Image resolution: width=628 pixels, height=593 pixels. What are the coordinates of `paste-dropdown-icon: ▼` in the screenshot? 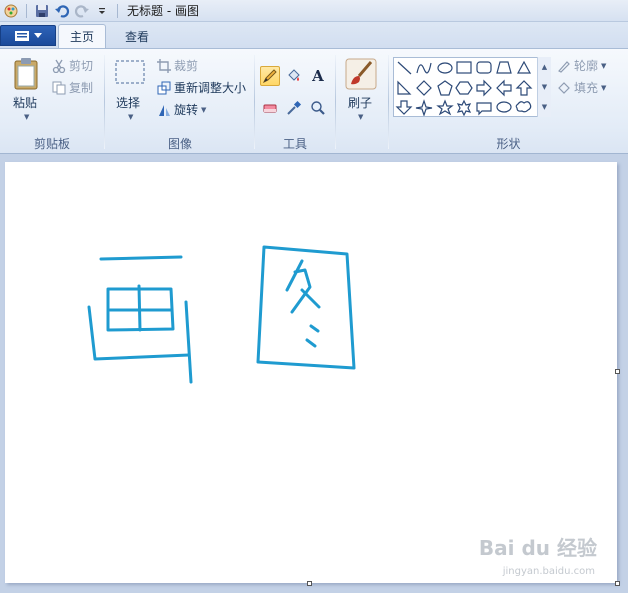 It's located at (26, 117).